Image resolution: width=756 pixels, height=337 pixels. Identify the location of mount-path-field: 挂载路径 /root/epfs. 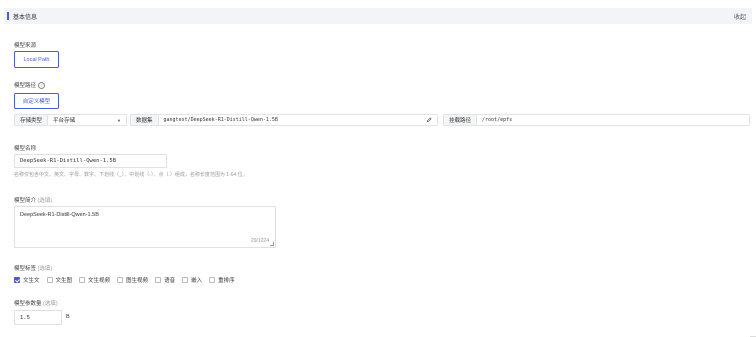
(596, 120).